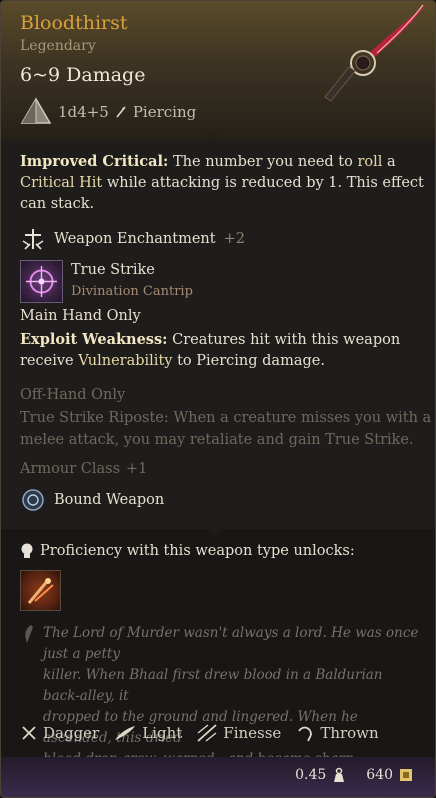 Image resolution: width=436 pixels, height=798 pixels. Describe the element at coordinates (375, 52) in the screenshot. I see `dagger-art-icon` at that location.